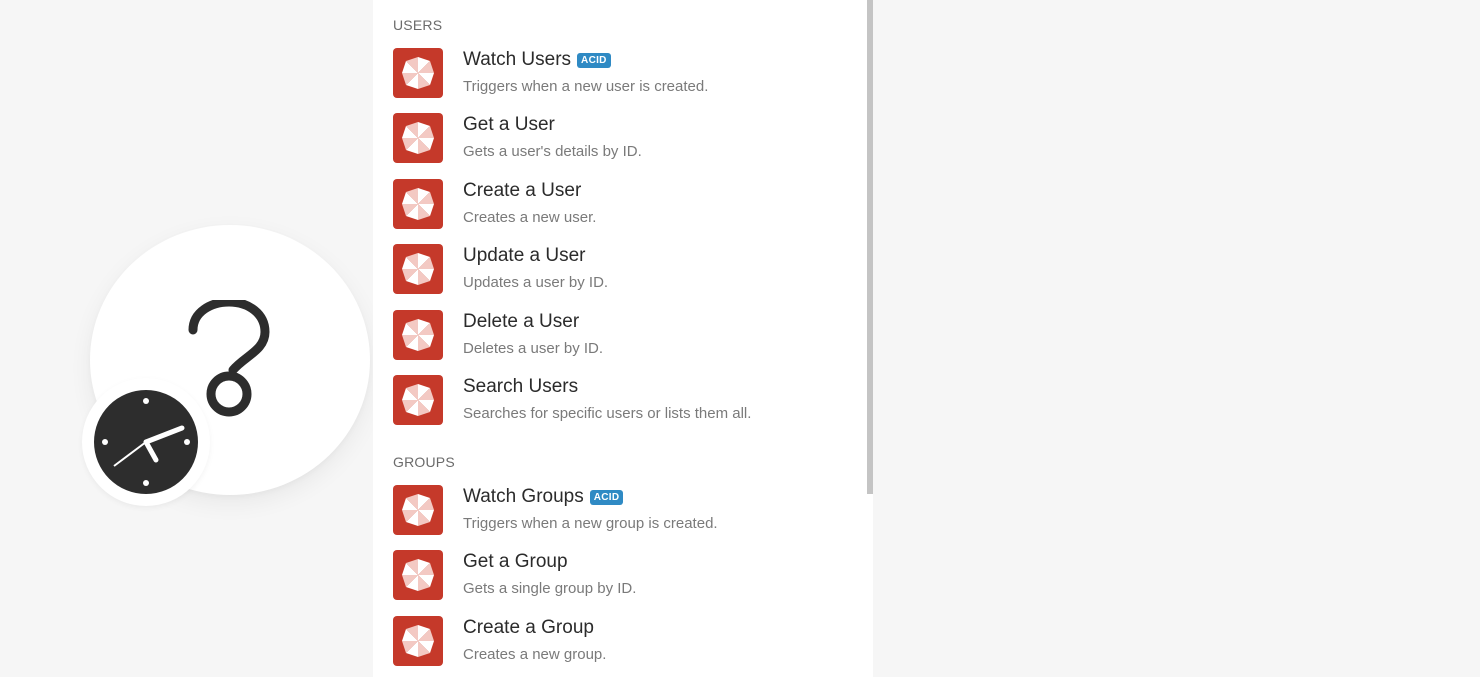 The image size is (1480, 677). Describe the element at coordinates (623, 272) in the screenshot. I see `module-item-update-a-user: Update a User Updates a user by ID.` at that location.